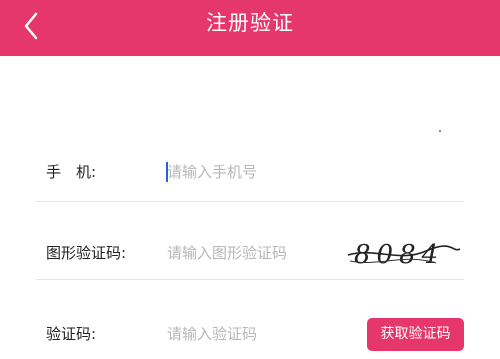 Image resolution: width=500 pixels, height=359 pixels. I want to click on captcha-image: 8084, so click(403, 253).